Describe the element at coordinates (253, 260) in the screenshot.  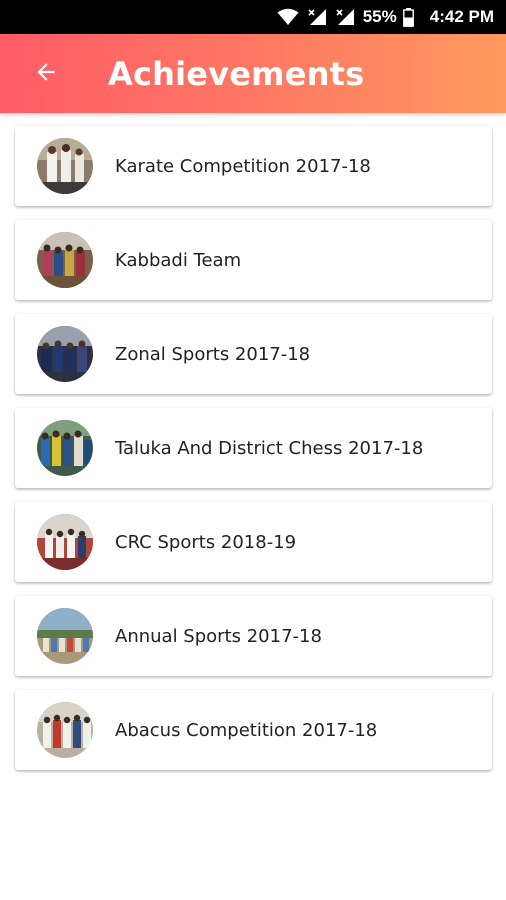
I see `achievement-card-kabbadi: Kabbadi Team` at that location.